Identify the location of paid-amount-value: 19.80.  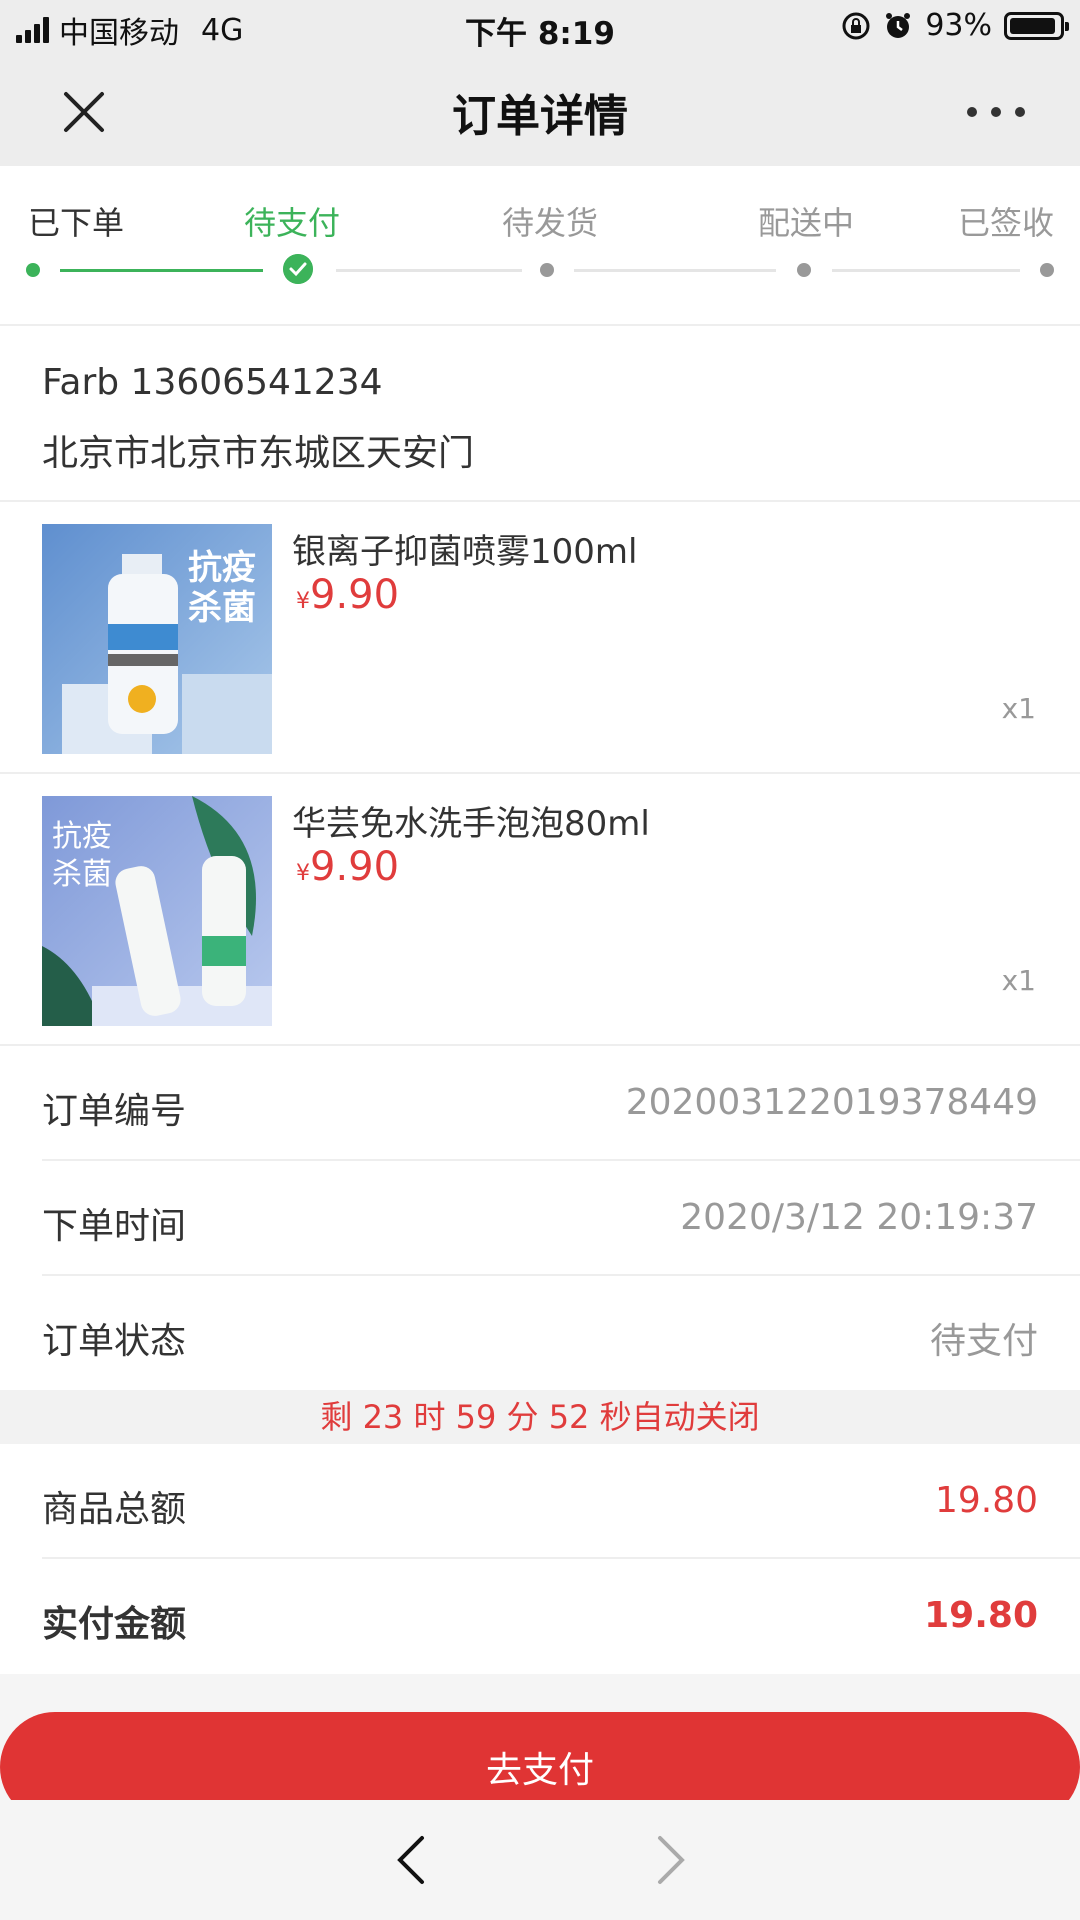
(981, 1615).